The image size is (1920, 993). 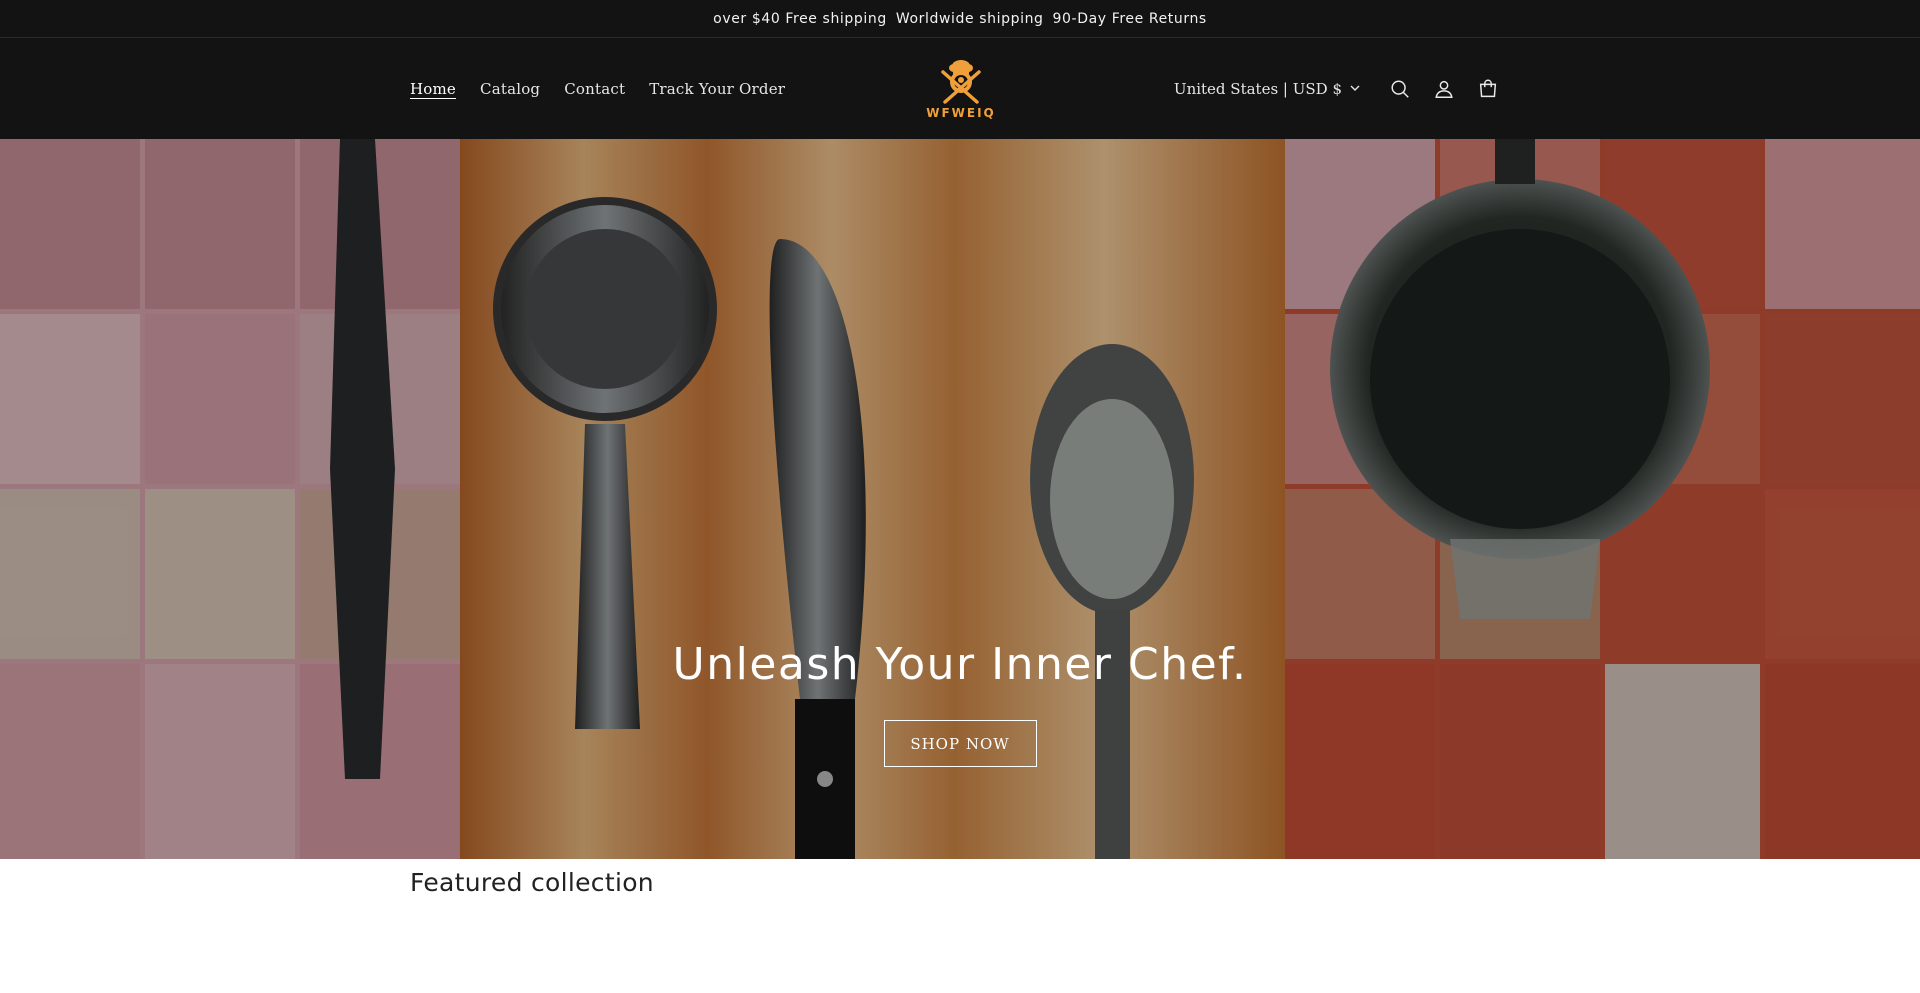 I want to click on search-icon, so click(x=1400, y=88).